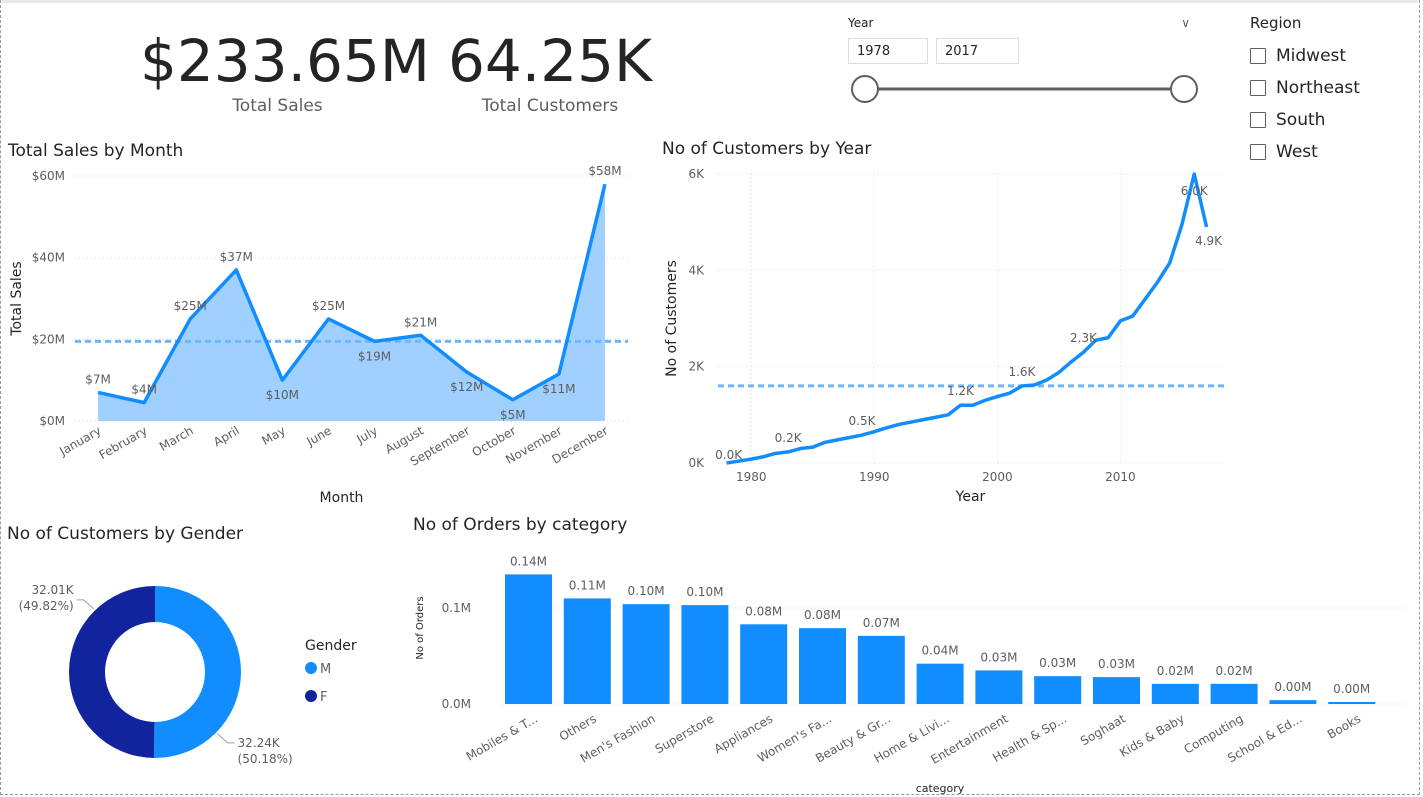 The width and height of the screenshot is (1423, 797). Describe the element at coordinates (342, 498) in the screenshot. I see `x-axis-title: Month` at that location.